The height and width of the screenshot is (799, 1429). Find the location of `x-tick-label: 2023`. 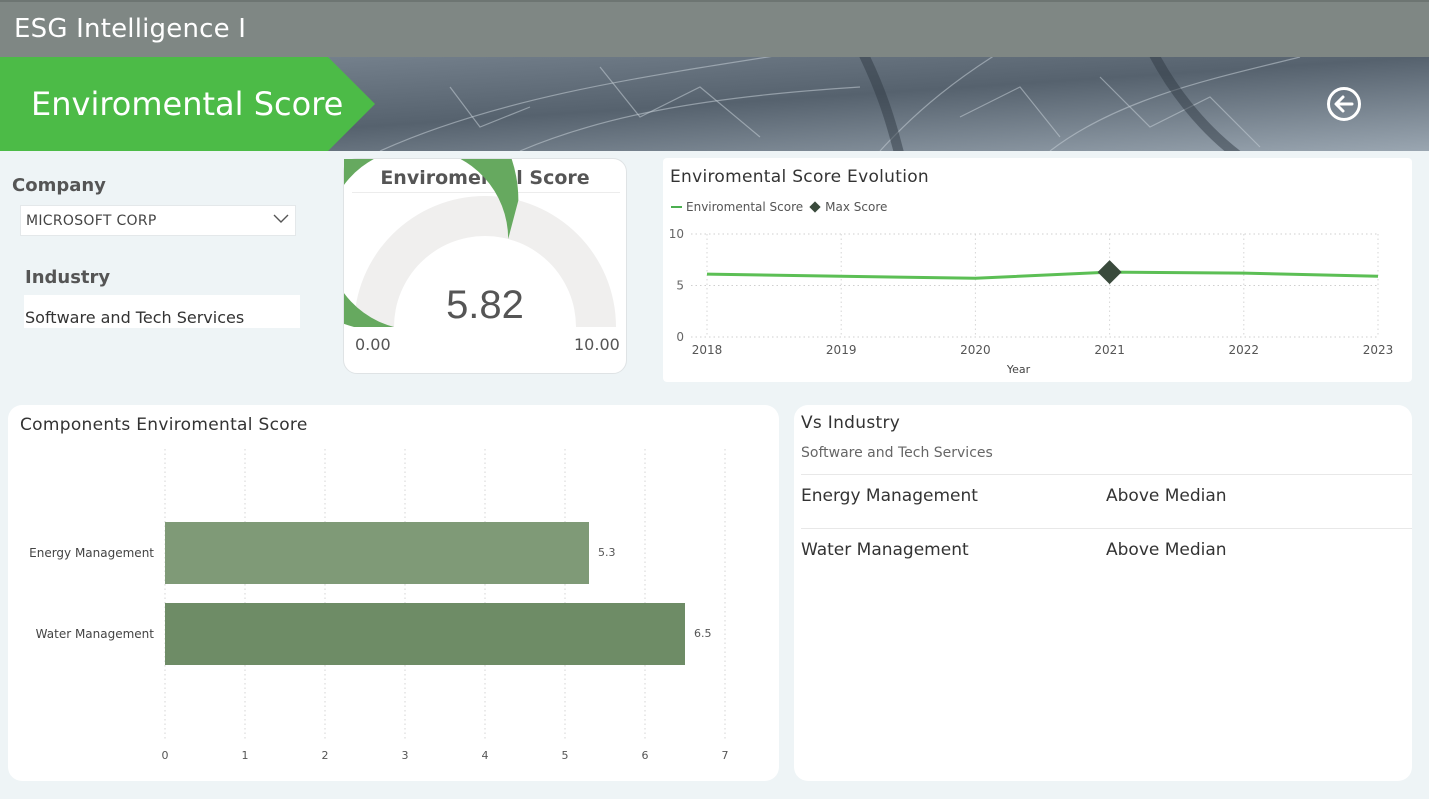

x-tick-label: 2023 is located at coordinates (1378, 350).